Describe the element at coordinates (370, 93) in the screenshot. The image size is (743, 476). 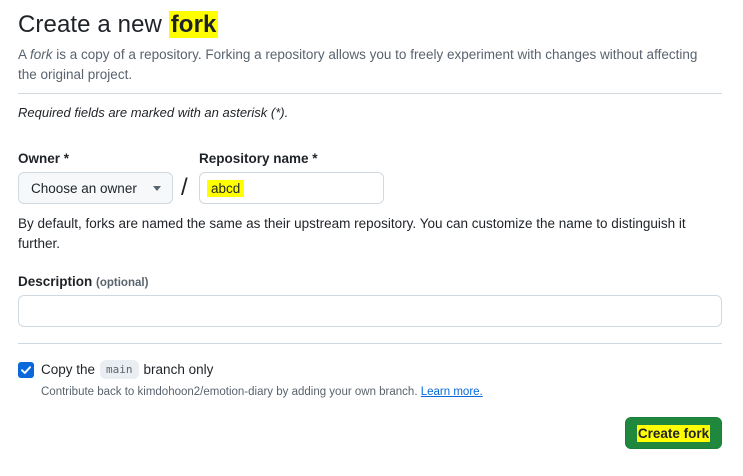
I see `header-divider` at that location.